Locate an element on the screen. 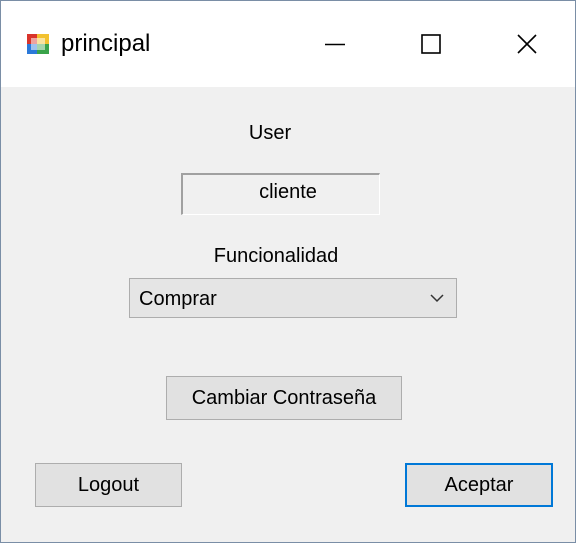 Image resolution: width=576 pixels, height=543 pixels. minimize-button is located at coordinates (335, 44).